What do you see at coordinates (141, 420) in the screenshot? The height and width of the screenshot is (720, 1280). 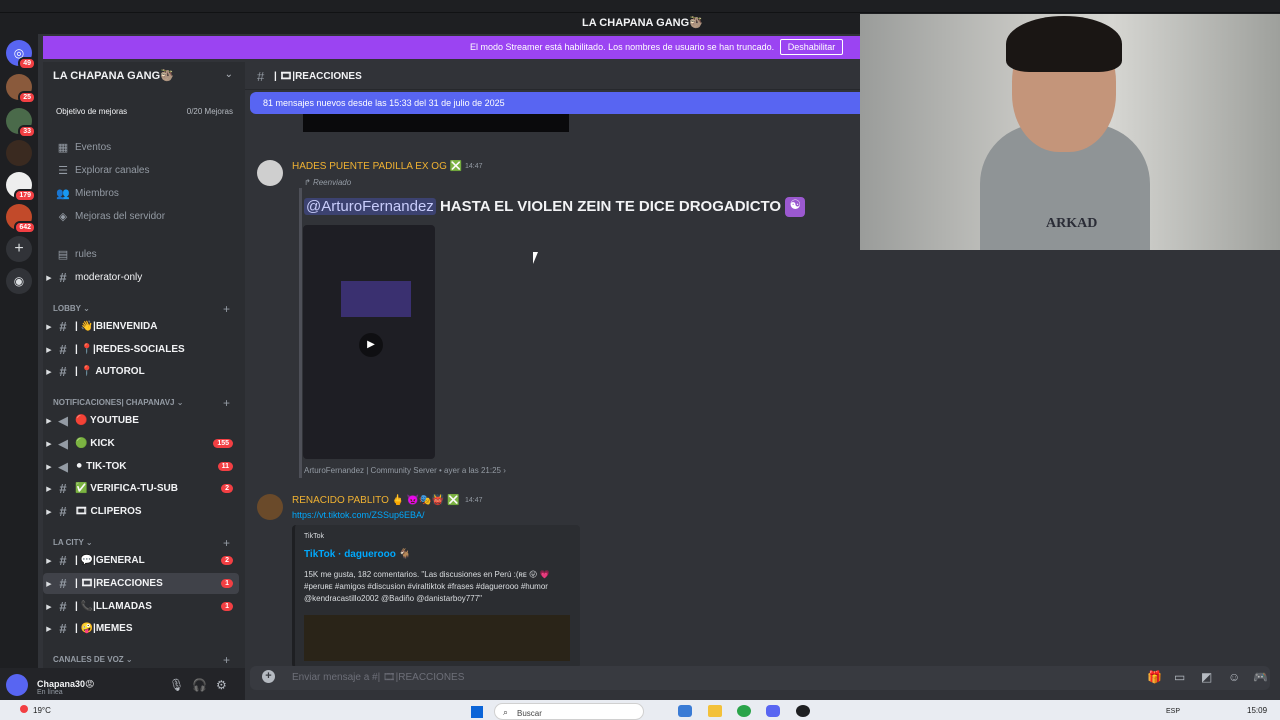 I see `channel-youtube: ▶ ◀ 🔴 YOUTUBE` at bounding box center [141, 420].